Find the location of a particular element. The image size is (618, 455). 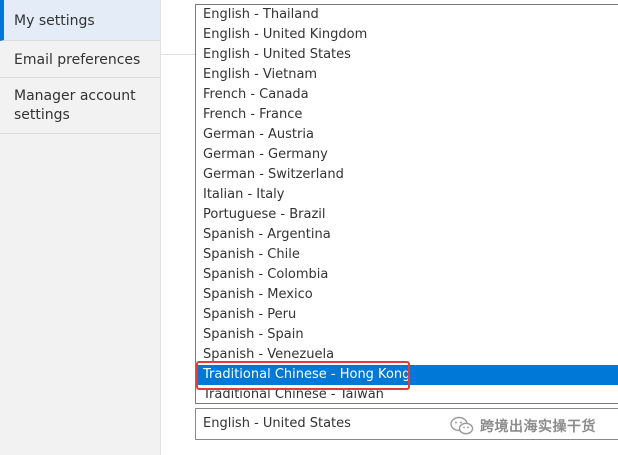

dropdown-option: French - Canada is located at coordinates (407, 95).